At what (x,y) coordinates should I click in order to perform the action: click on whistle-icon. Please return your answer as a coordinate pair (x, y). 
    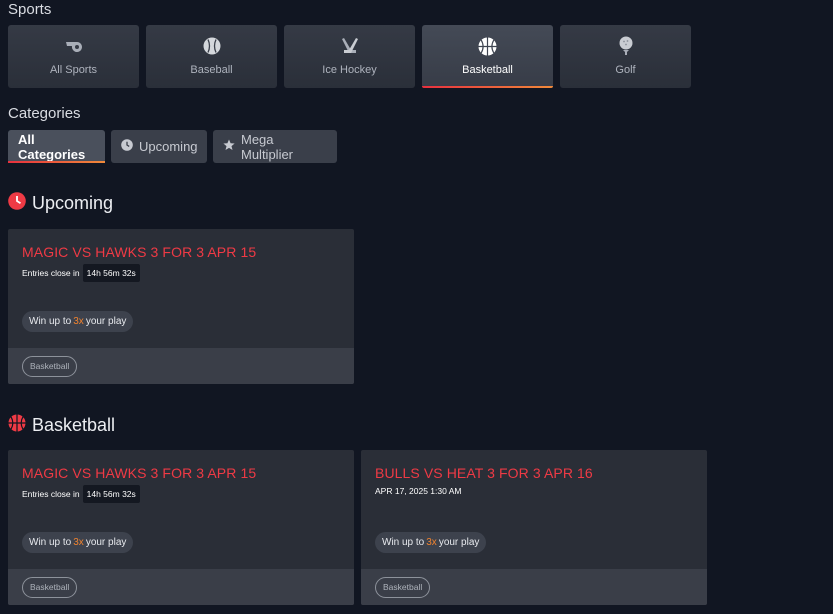
    Looking at the image, I should click on (74, 46).